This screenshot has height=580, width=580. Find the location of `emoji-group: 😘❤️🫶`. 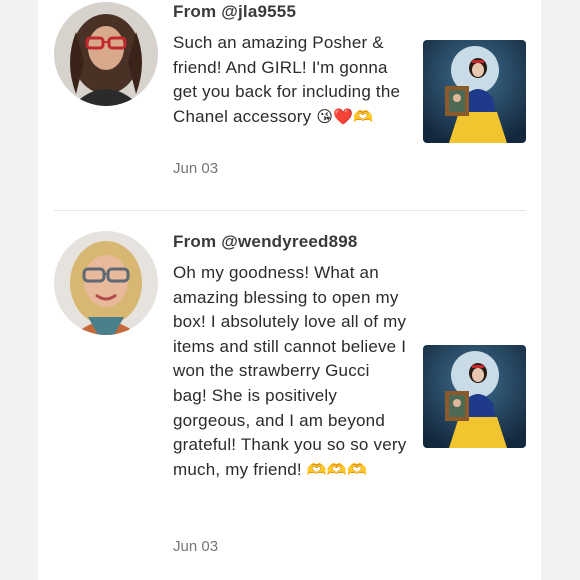

emoji-group: 😘❤️🫶 is located at coordinates (345, 116).